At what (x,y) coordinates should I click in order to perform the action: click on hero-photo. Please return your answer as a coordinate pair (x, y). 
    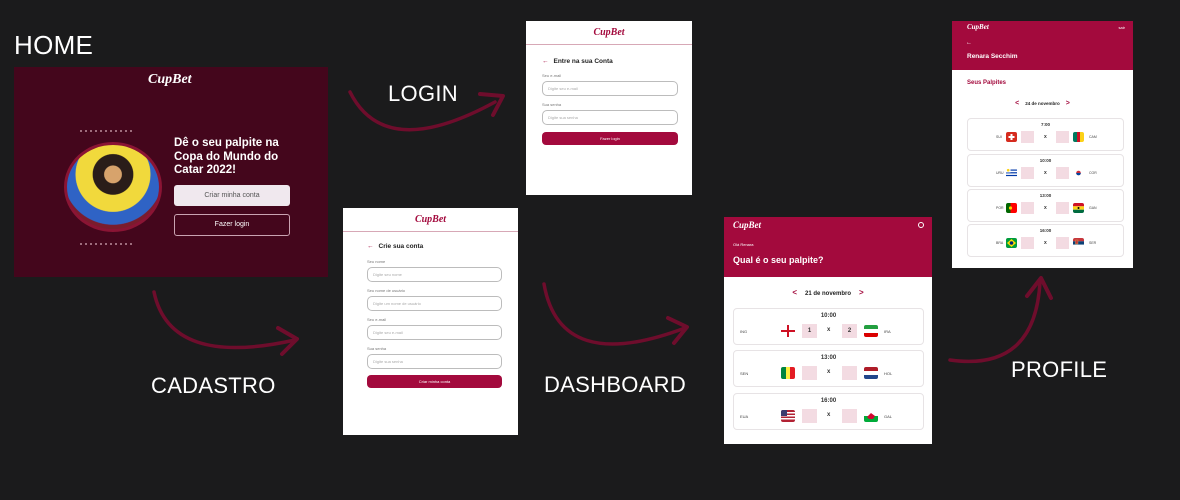
    Looking at the image, I should click on (113, 187).